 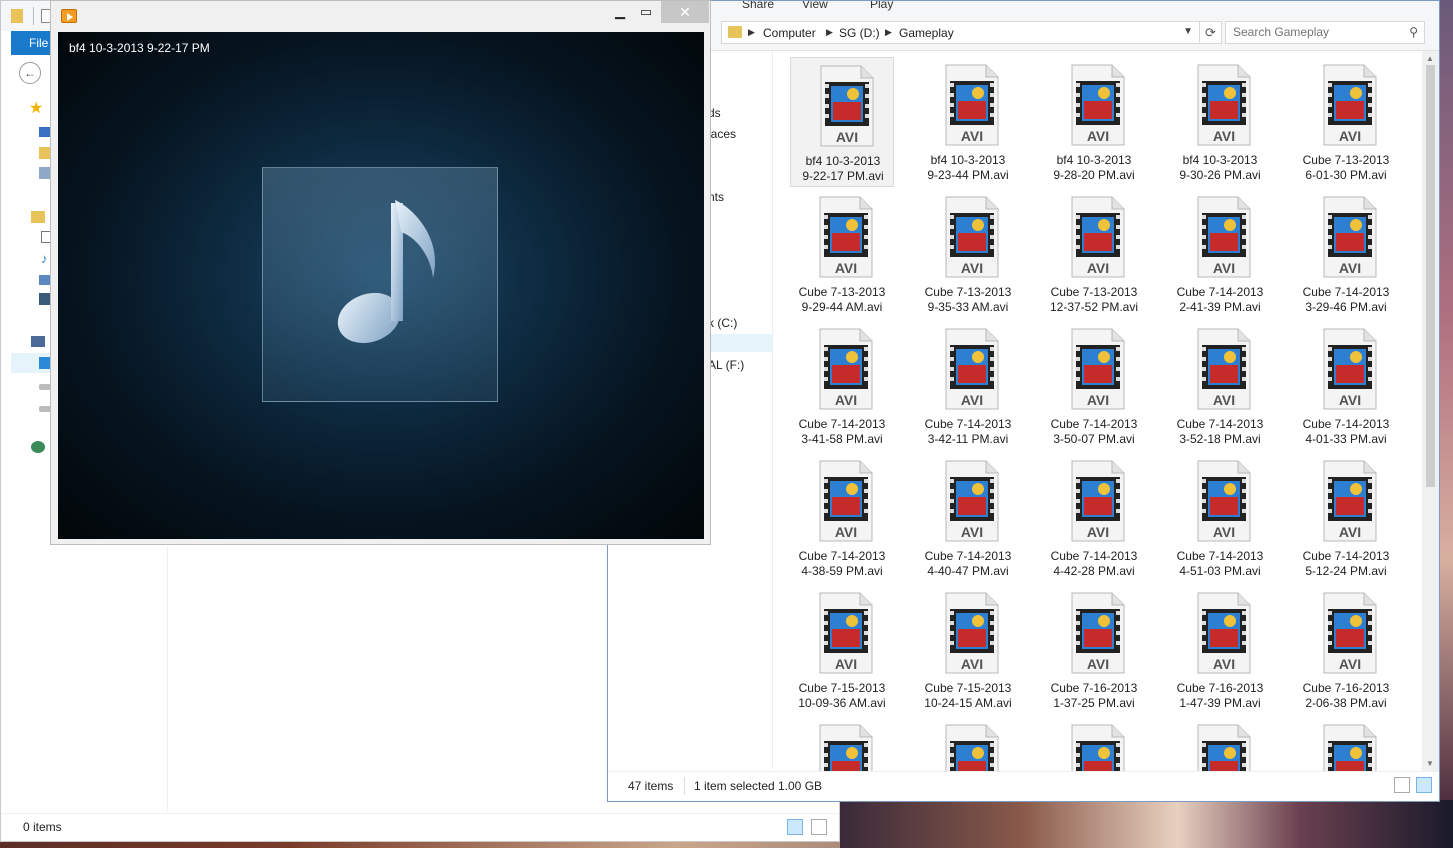 What do you see at coordinates (968, 650) in the screenshot?
I see `file-tile: AVI Cube 7-15-2013 10-24-15 AM.avi` at bounding box center [968, 650].